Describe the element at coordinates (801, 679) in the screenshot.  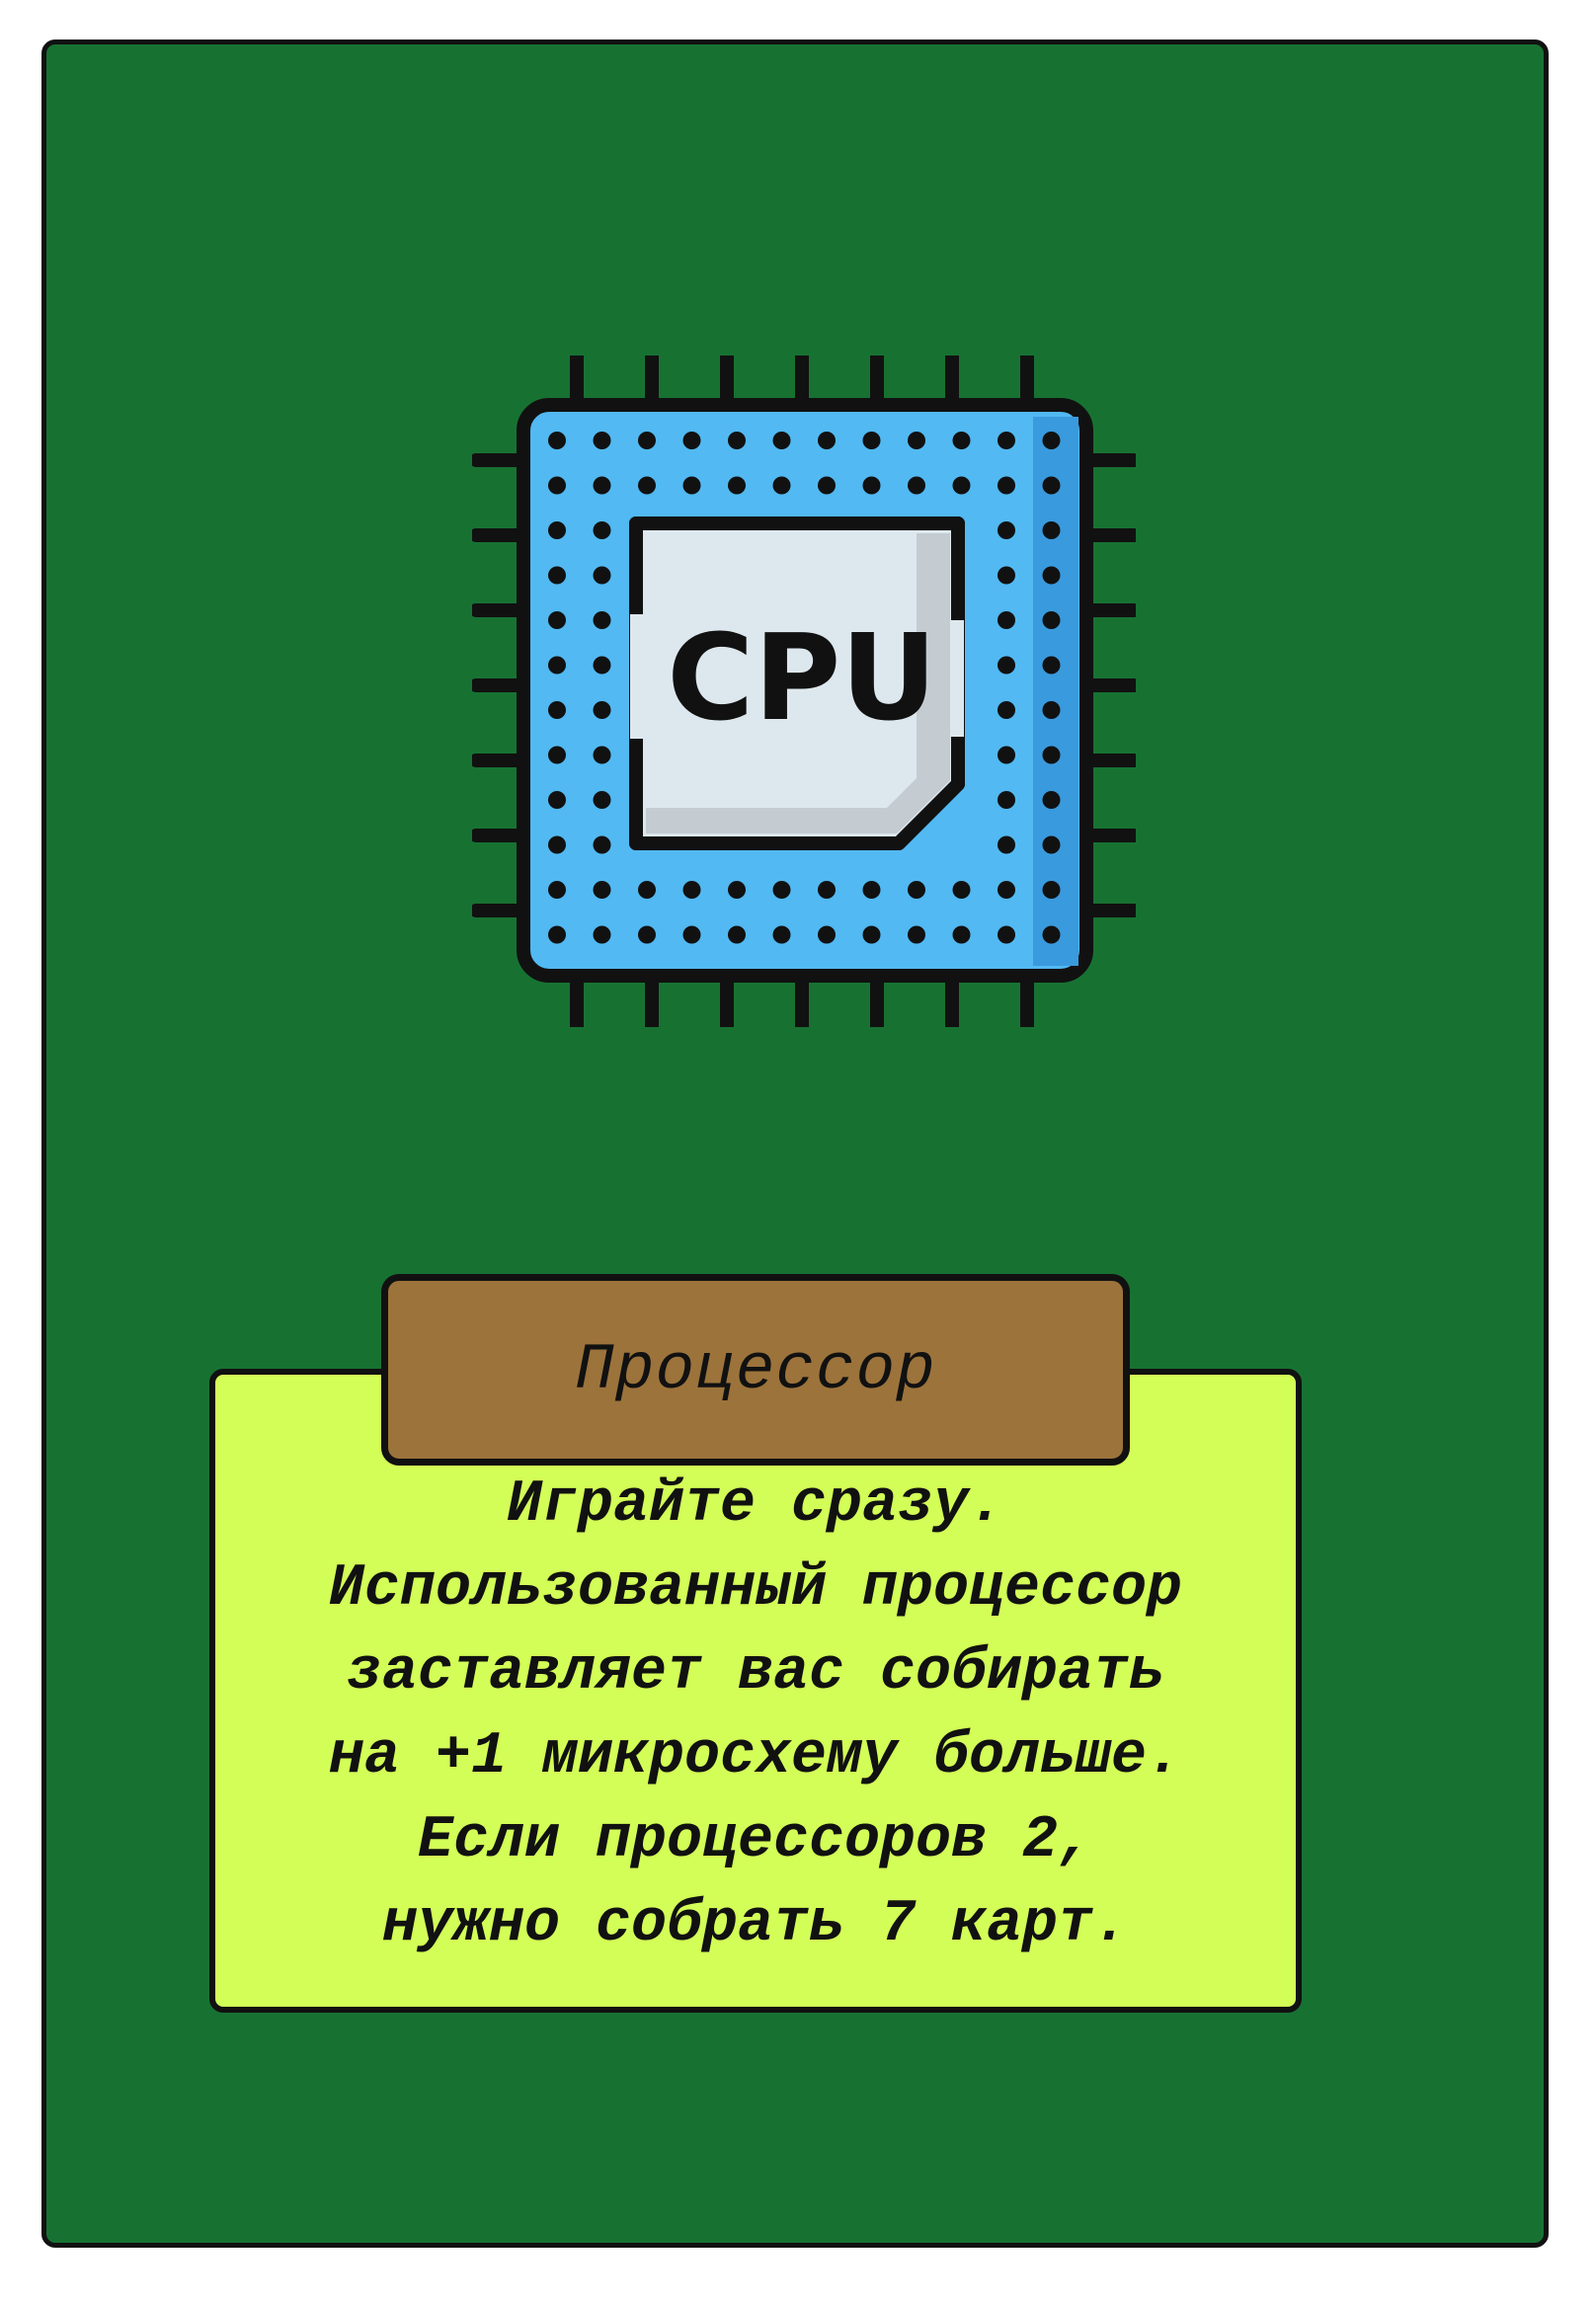
I see `cpu-label: CPU` at that location.